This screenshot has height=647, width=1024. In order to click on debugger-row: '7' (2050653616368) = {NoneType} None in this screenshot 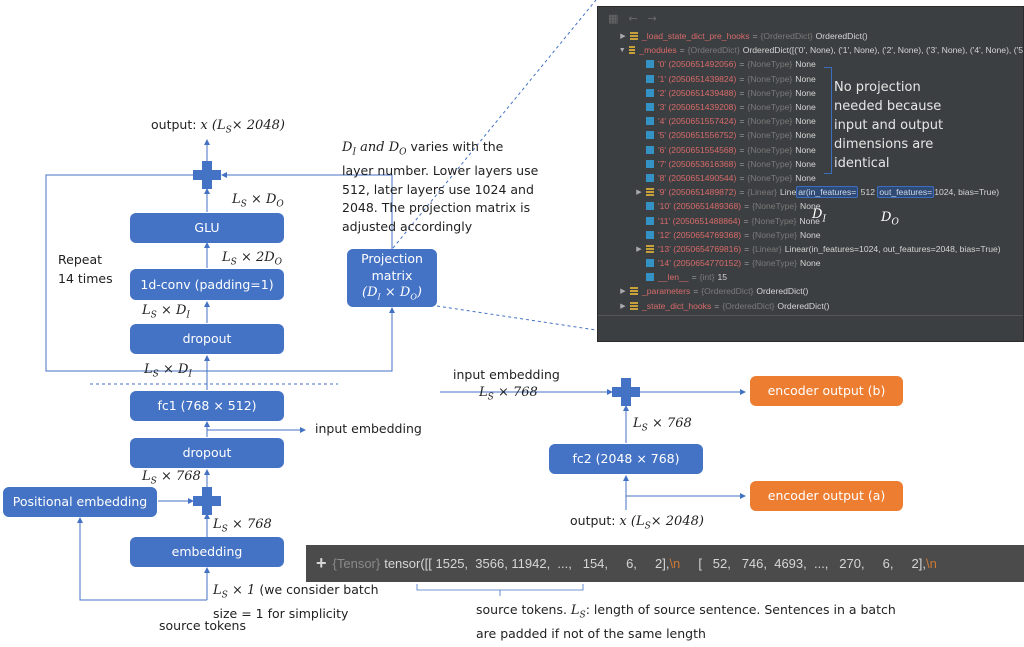, I will do `click(810, 164)`.